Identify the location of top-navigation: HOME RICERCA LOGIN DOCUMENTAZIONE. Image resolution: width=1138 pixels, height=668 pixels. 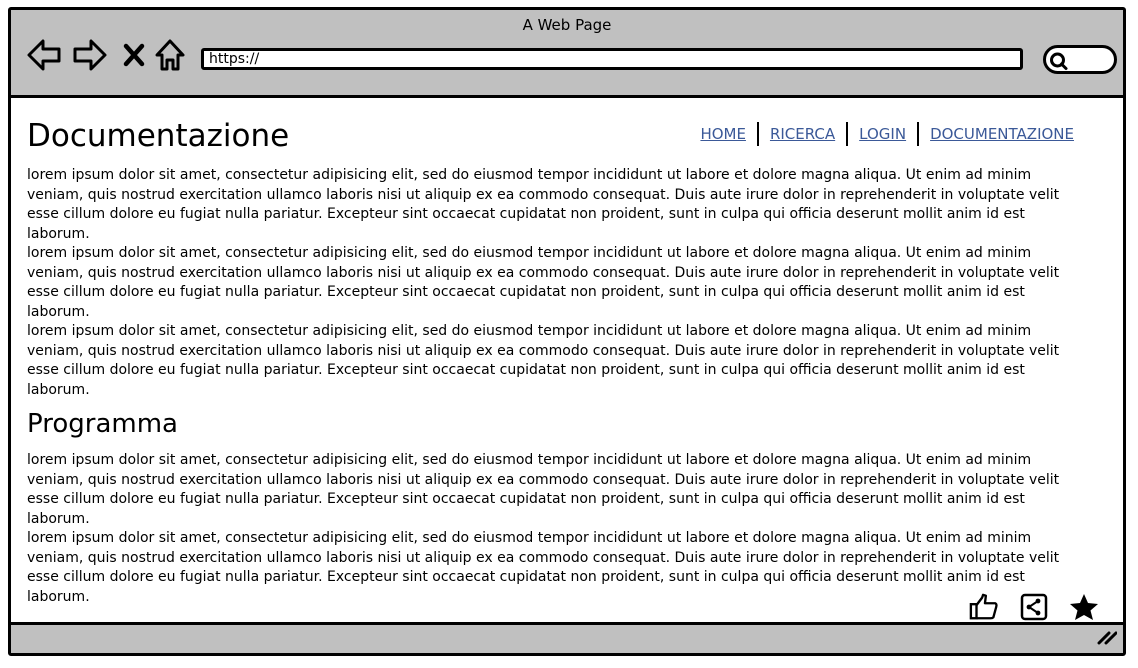
(887, 134).